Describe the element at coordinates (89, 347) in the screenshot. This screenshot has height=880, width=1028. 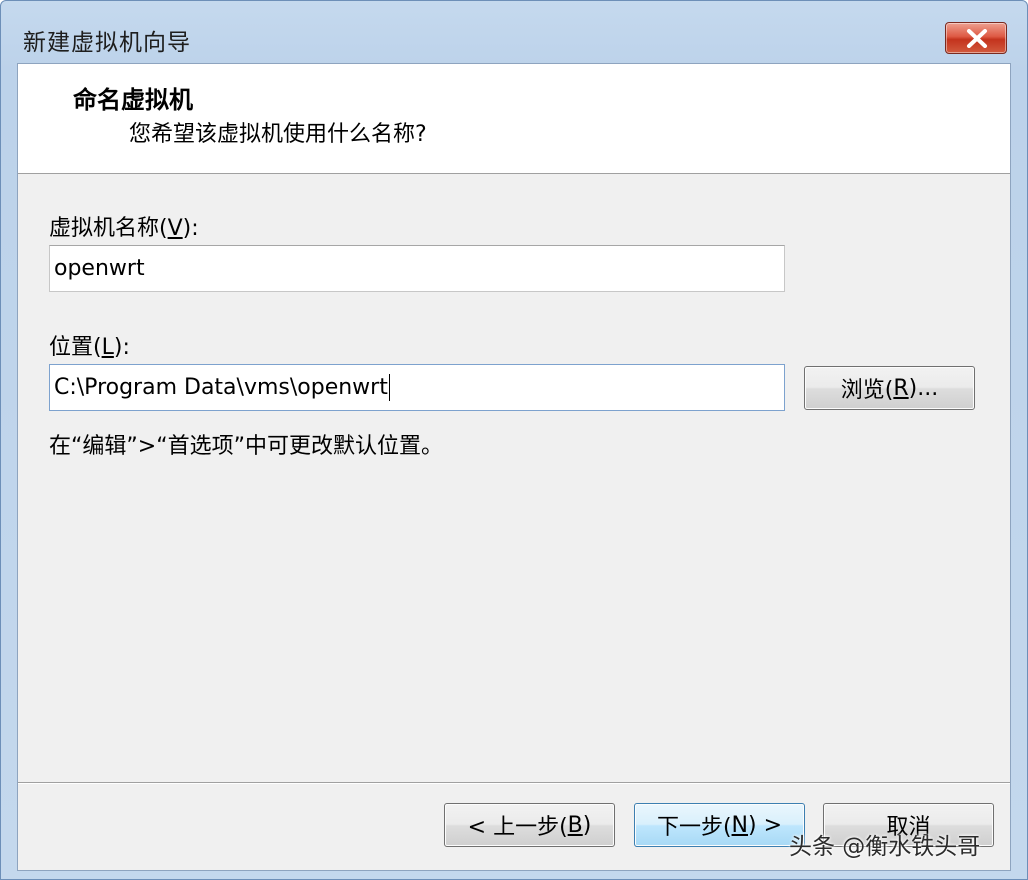
I see `location-label: 位置(L):` at that location.